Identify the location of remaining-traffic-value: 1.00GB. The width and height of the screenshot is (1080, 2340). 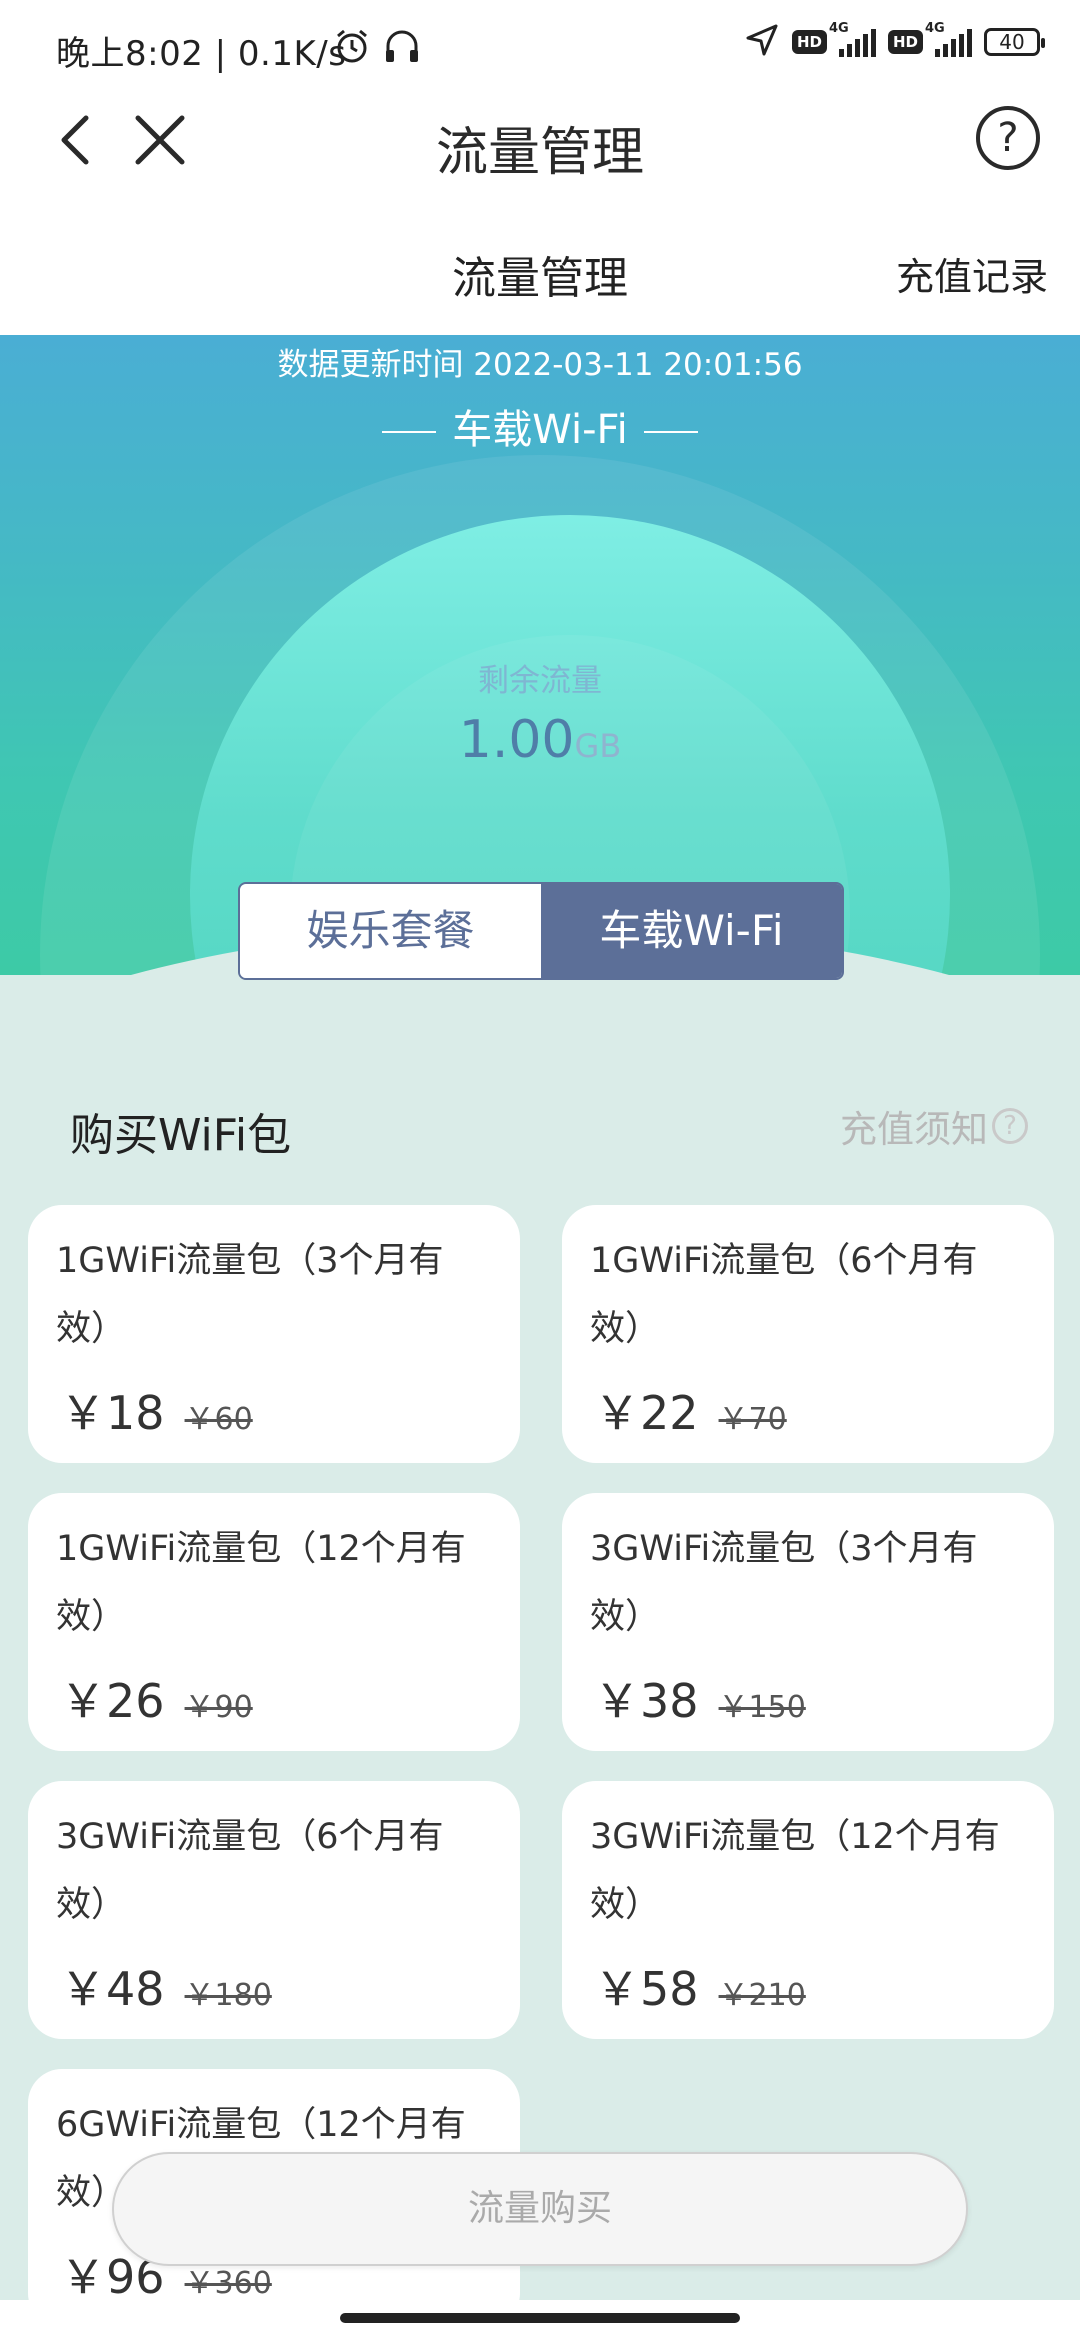
(540, 740).